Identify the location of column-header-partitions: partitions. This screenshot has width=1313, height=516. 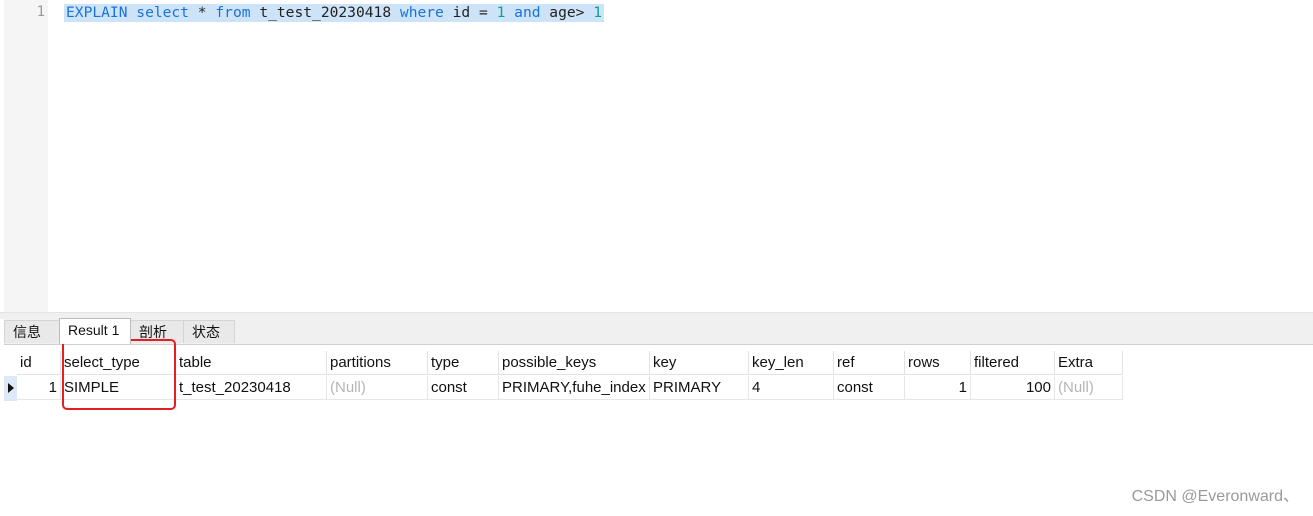
(377, 363).